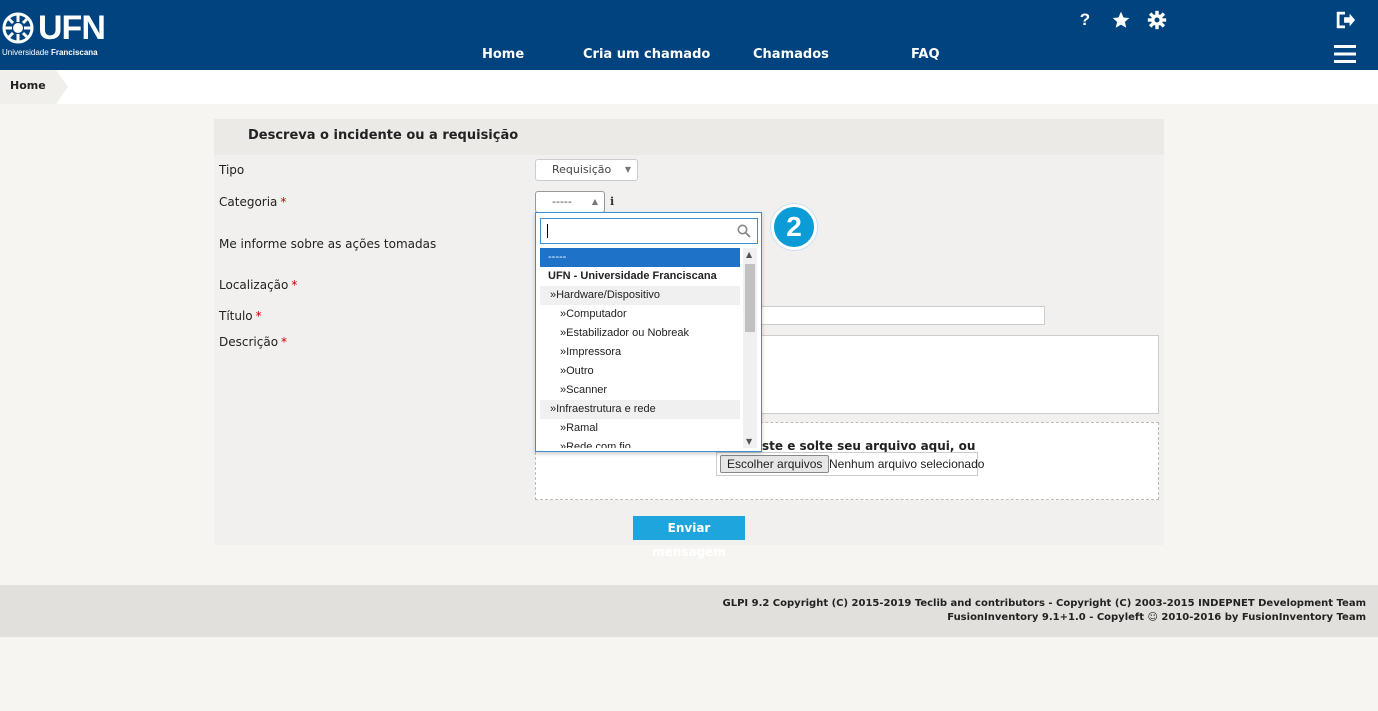  Describe the element at coordinates (503, 54) in the screenshot. I see `nav-home: Home` at that location.